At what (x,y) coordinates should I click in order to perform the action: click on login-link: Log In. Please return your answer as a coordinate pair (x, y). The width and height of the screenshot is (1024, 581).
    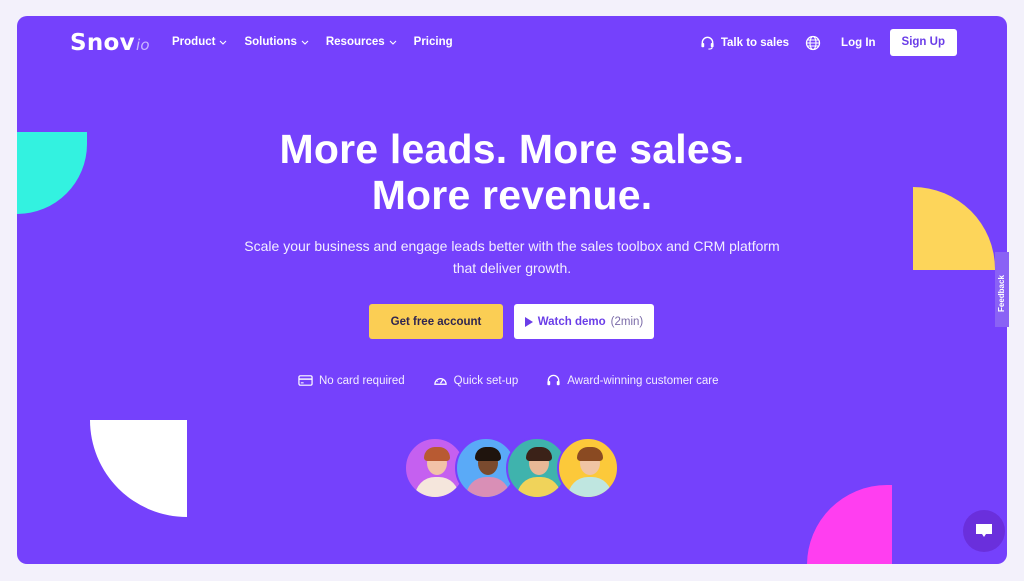
    Looking at the image, I should click on (858, 43).